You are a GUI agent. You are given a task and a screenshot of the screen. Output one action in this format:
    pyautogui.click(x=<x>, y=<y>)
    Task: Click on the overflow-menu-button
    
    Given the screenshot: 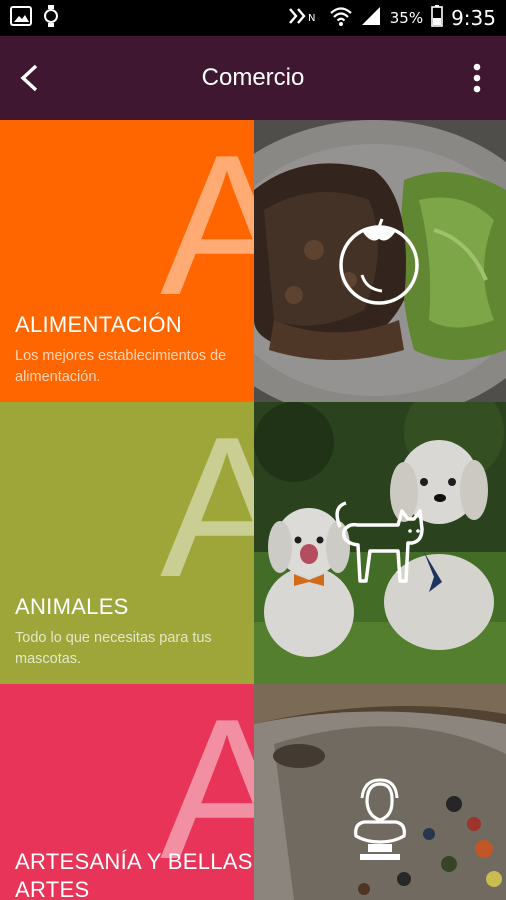 What is the action you would take?
    pyautogui.click(x=477, y=78)
    